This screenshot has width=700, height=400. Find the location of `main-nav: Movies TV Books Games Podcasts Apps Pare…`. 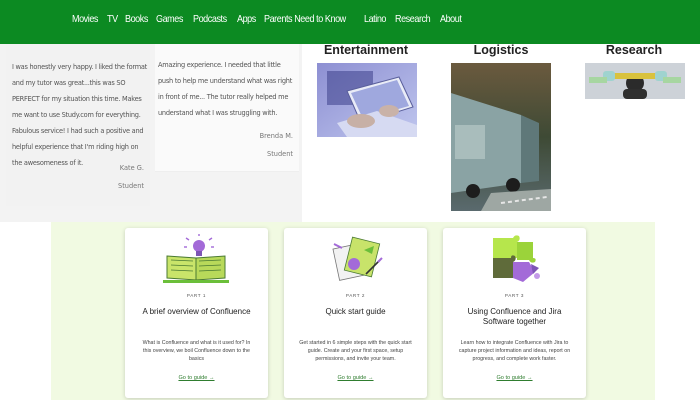

main-nav: Movies TV Books Games Podcasts Apps Pare… is located at coordinates (271, 19).